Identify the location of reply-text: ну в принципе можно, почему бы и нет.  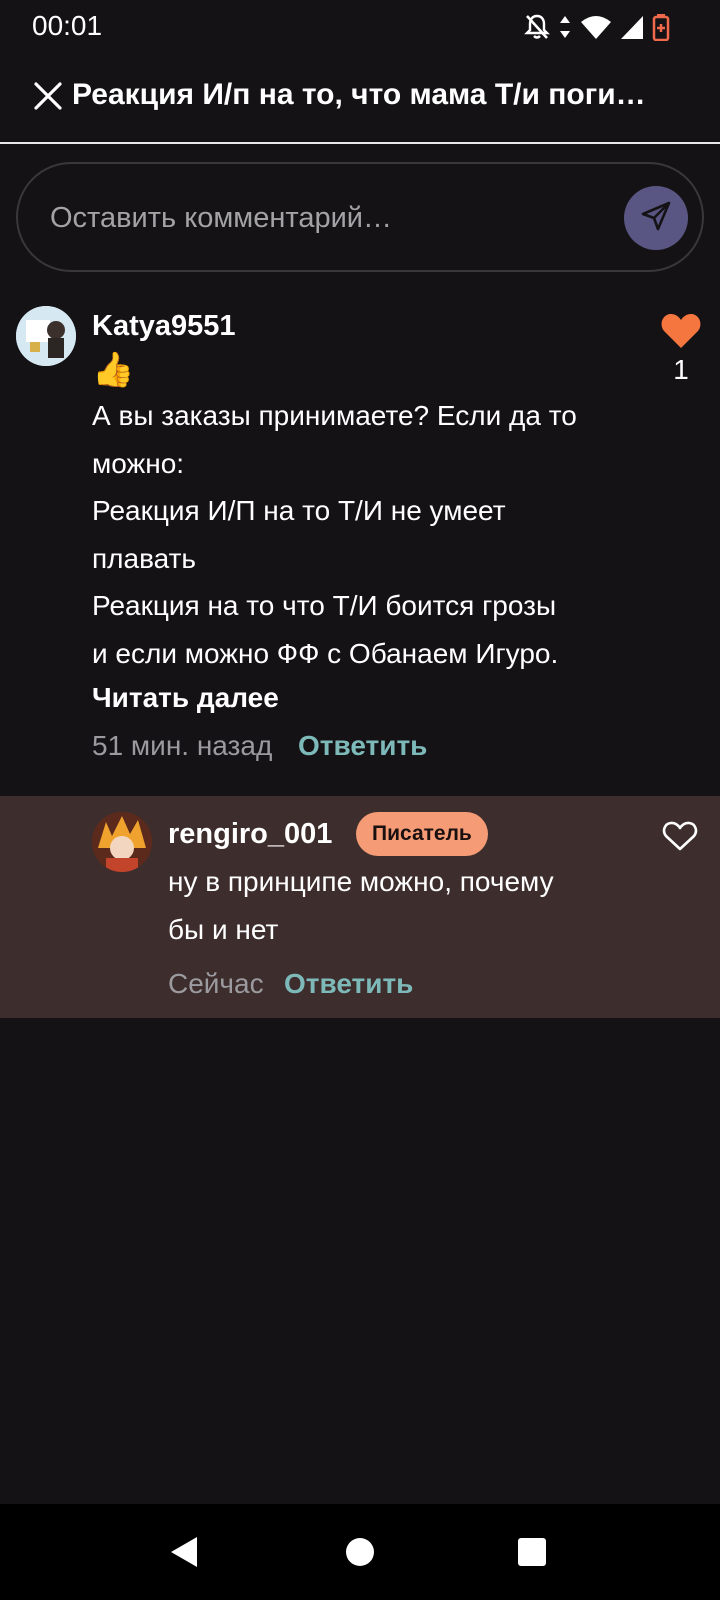
(388, 906).